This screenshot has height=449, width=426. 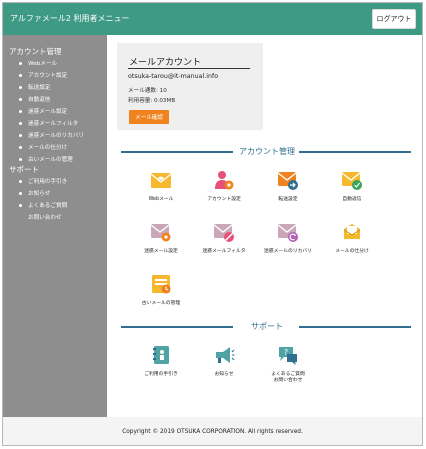 What do you see at coordinates (161, 180) in the screenshot?
I see `webmail-icon` at bounding box center [161, 180].